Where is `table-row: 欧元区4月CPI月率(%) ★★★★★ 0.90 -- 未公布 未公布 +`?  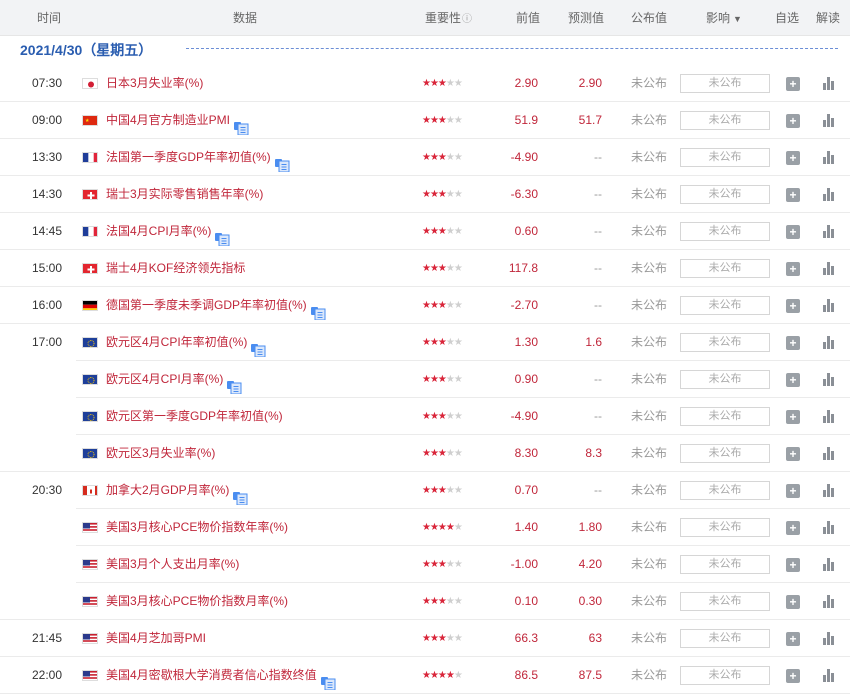
table-row: 欧元区4月CPI月率(%) ★★★★★ 0.90 -- 未公布 未公布 + is located at coordinates (425, 379).